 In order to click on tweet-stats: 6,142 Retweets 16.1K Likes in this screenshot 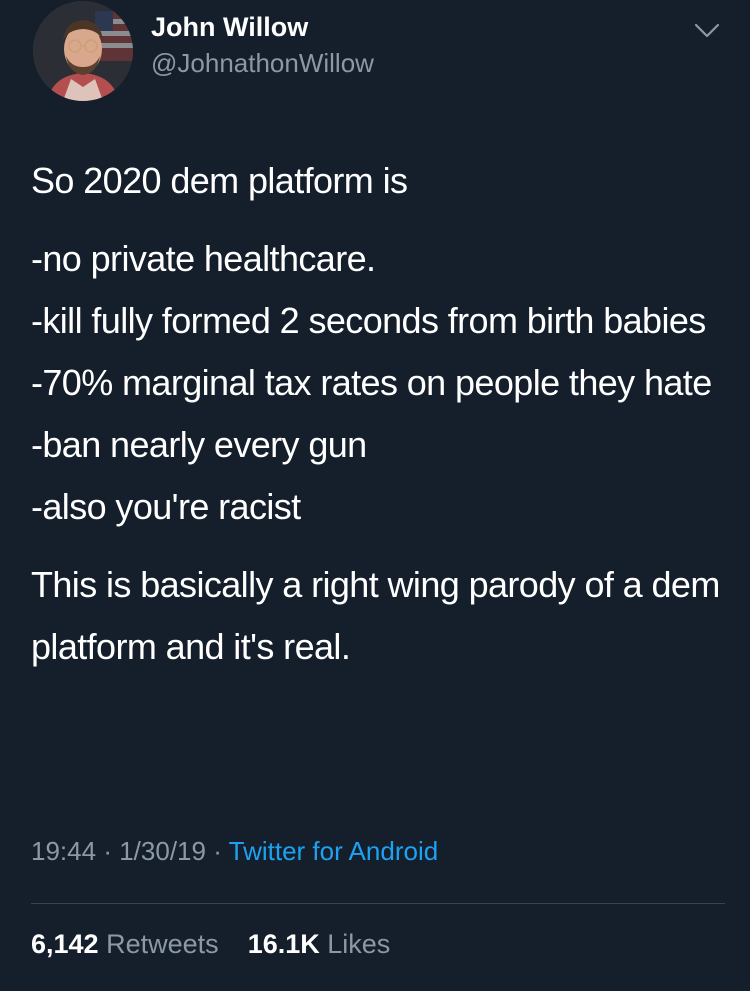, I will do `click(210, 944)`.